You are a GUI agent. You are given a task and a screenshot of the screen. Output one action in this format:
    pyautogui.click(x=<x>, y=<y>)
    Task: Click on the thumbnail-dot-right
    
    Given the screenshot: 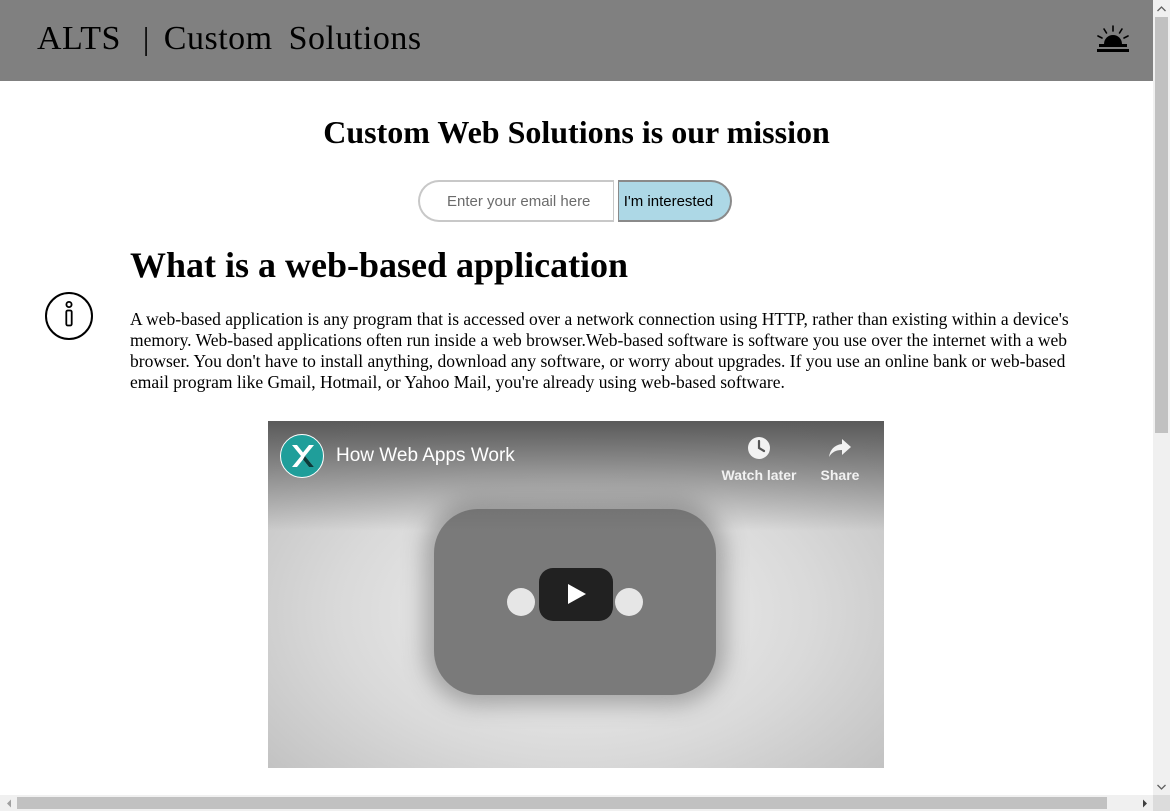 What is the action you would take?
    pyautogui.click(x=629, y=602)
    